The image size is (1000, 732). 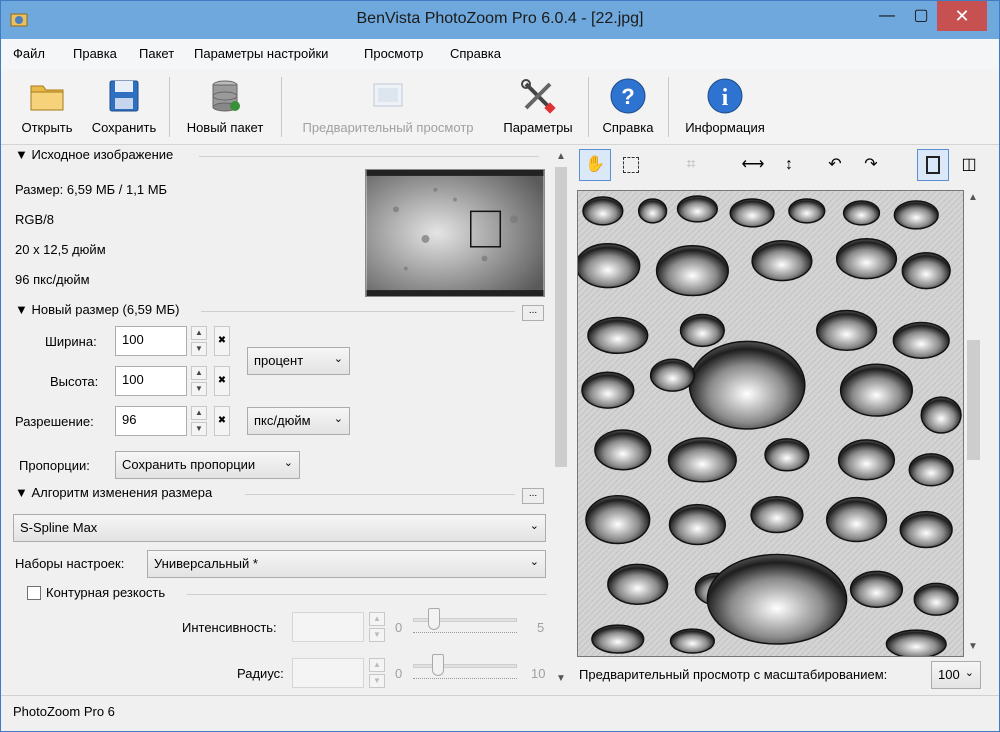 What do you see at coordinates (835, 165) in the screenshot?
I see `rotate-left-button: ↶` at bounding box center [835, 165].